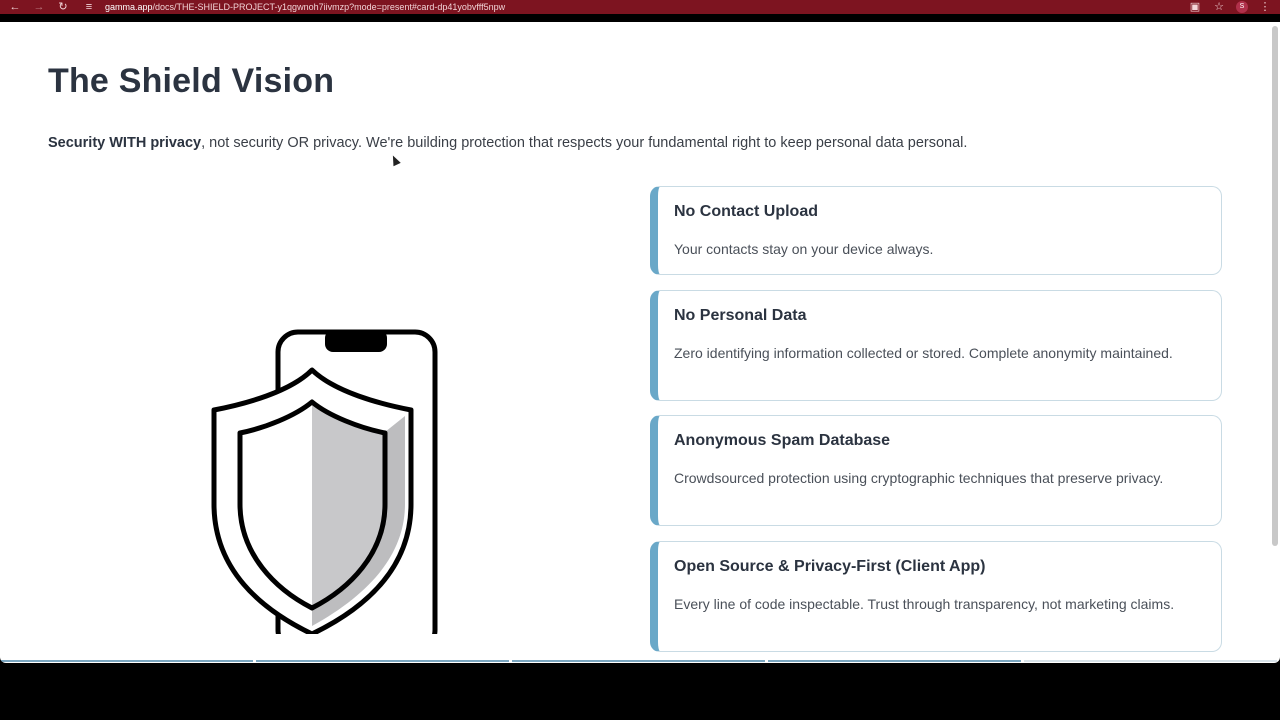  What do you see at coordinates (15, 7) in the screenshot?
I see `back-arrow-icon: ←` at bounding box center [15, 7].